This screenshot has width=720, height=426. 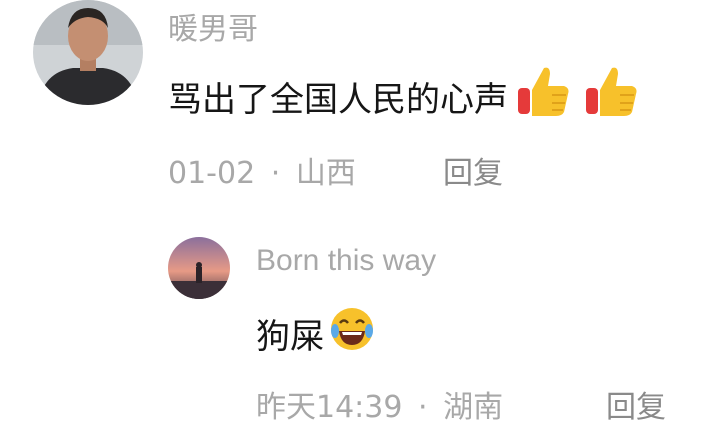 I want to click on reply-date: 昨天14:39, so click(x=329, y=407).